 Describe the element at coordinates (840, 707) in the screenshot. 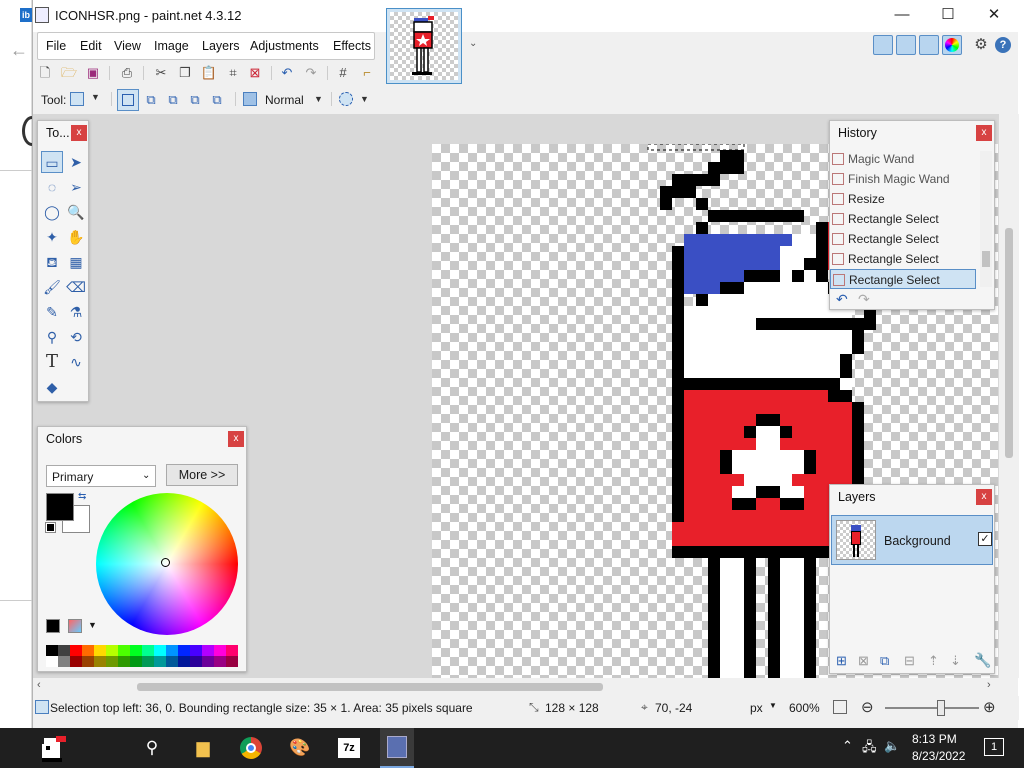

I see `zoom-to-window-icon` at that location.